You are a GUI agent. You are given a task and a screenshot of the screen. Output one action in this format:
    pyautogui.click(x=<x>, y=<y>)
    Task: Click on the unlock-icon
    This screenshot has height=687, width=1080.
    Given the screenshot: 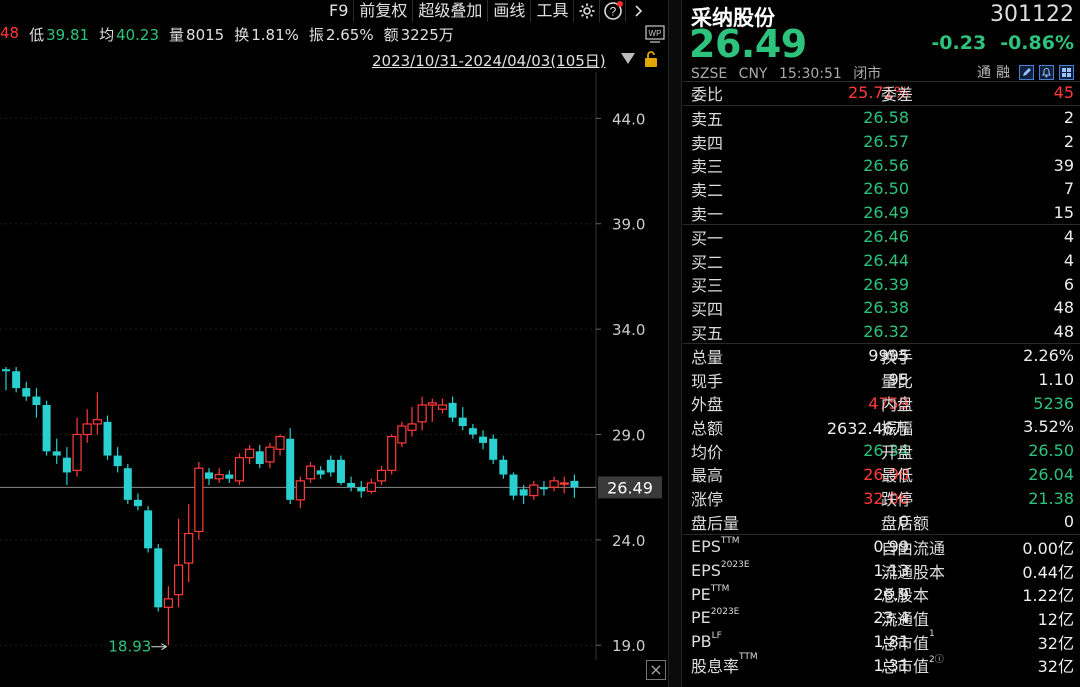 What is the action you would take?
    pyautogui.click(x=651, y=61)
    